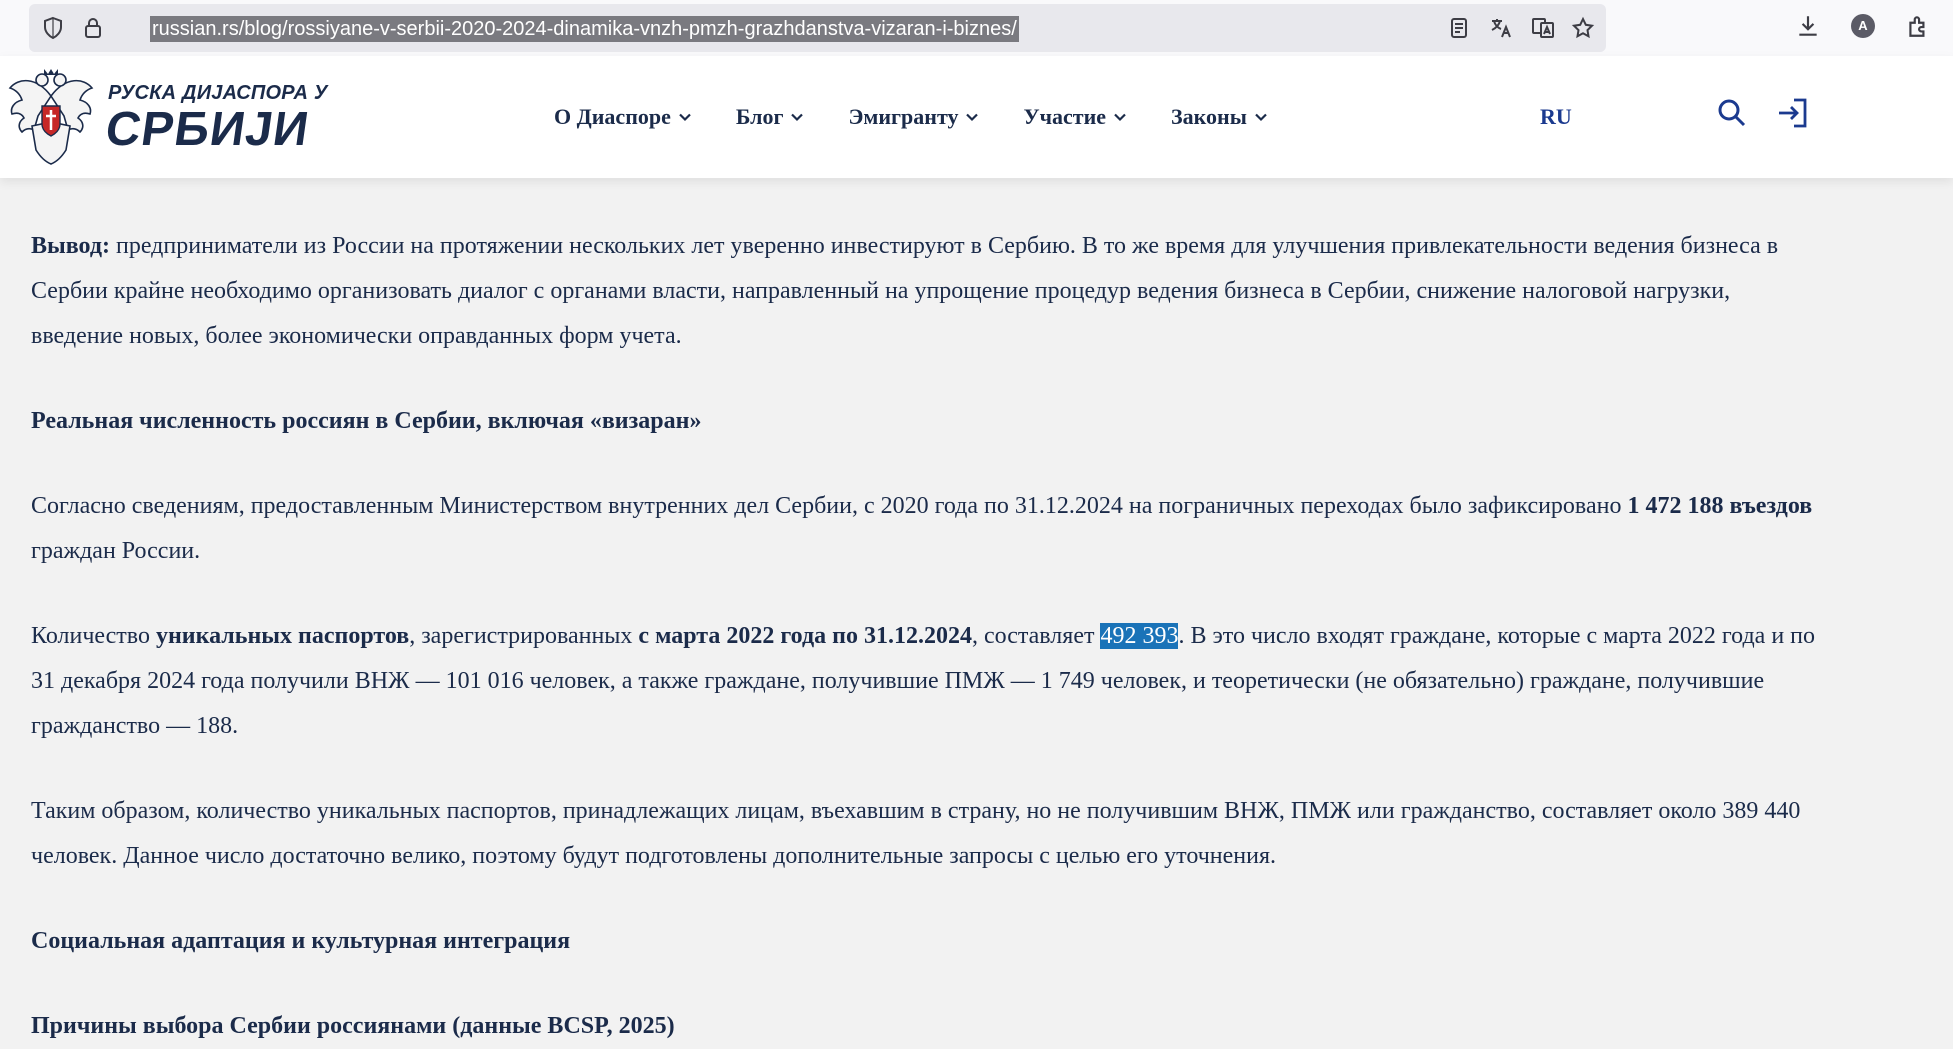  What do you see at coordinates (1732, 113) in the screenshot?
I see `search-icon` at bounding box center [1732, 113].